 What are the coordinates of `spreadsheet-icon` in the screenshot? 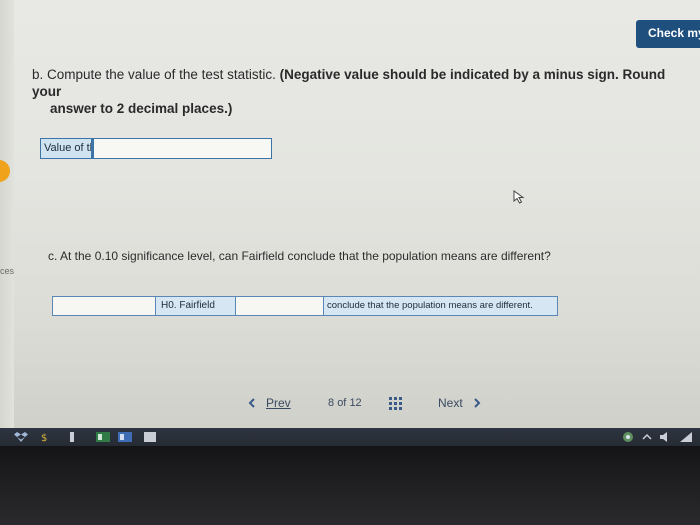 It's located at (103, 437).